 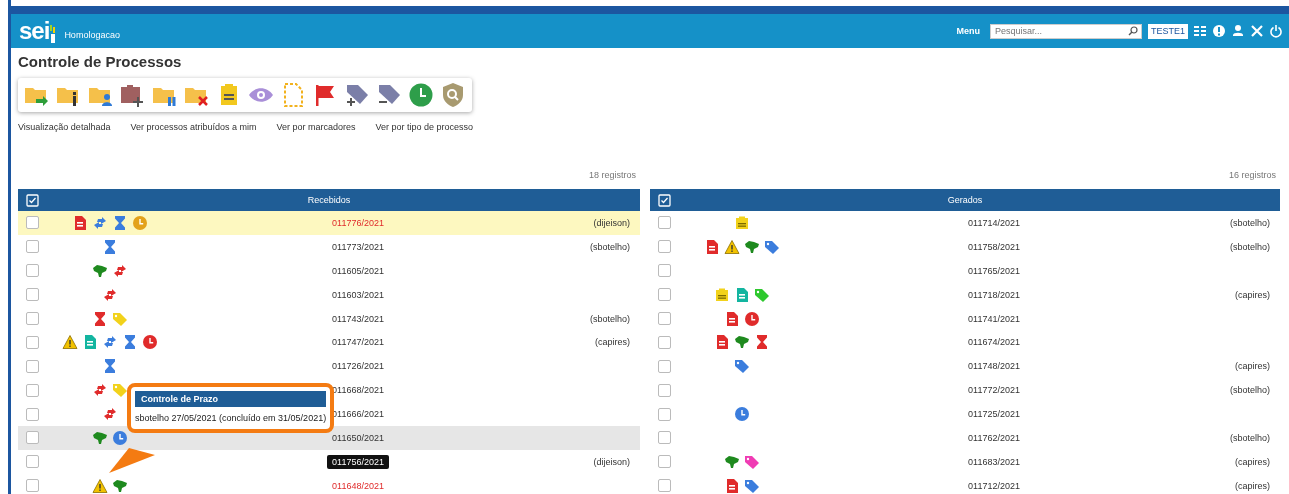 I want to click on unit-button: TESTE1, so click(x=1168, y=31).